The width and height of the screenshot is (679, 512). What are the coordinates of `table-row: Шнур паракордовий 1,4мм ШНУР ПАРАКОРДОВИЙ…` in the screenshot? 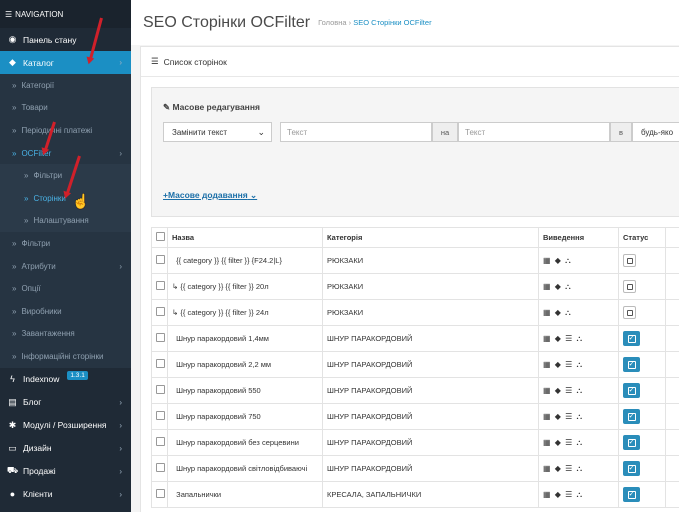 It's located at (415, 338).